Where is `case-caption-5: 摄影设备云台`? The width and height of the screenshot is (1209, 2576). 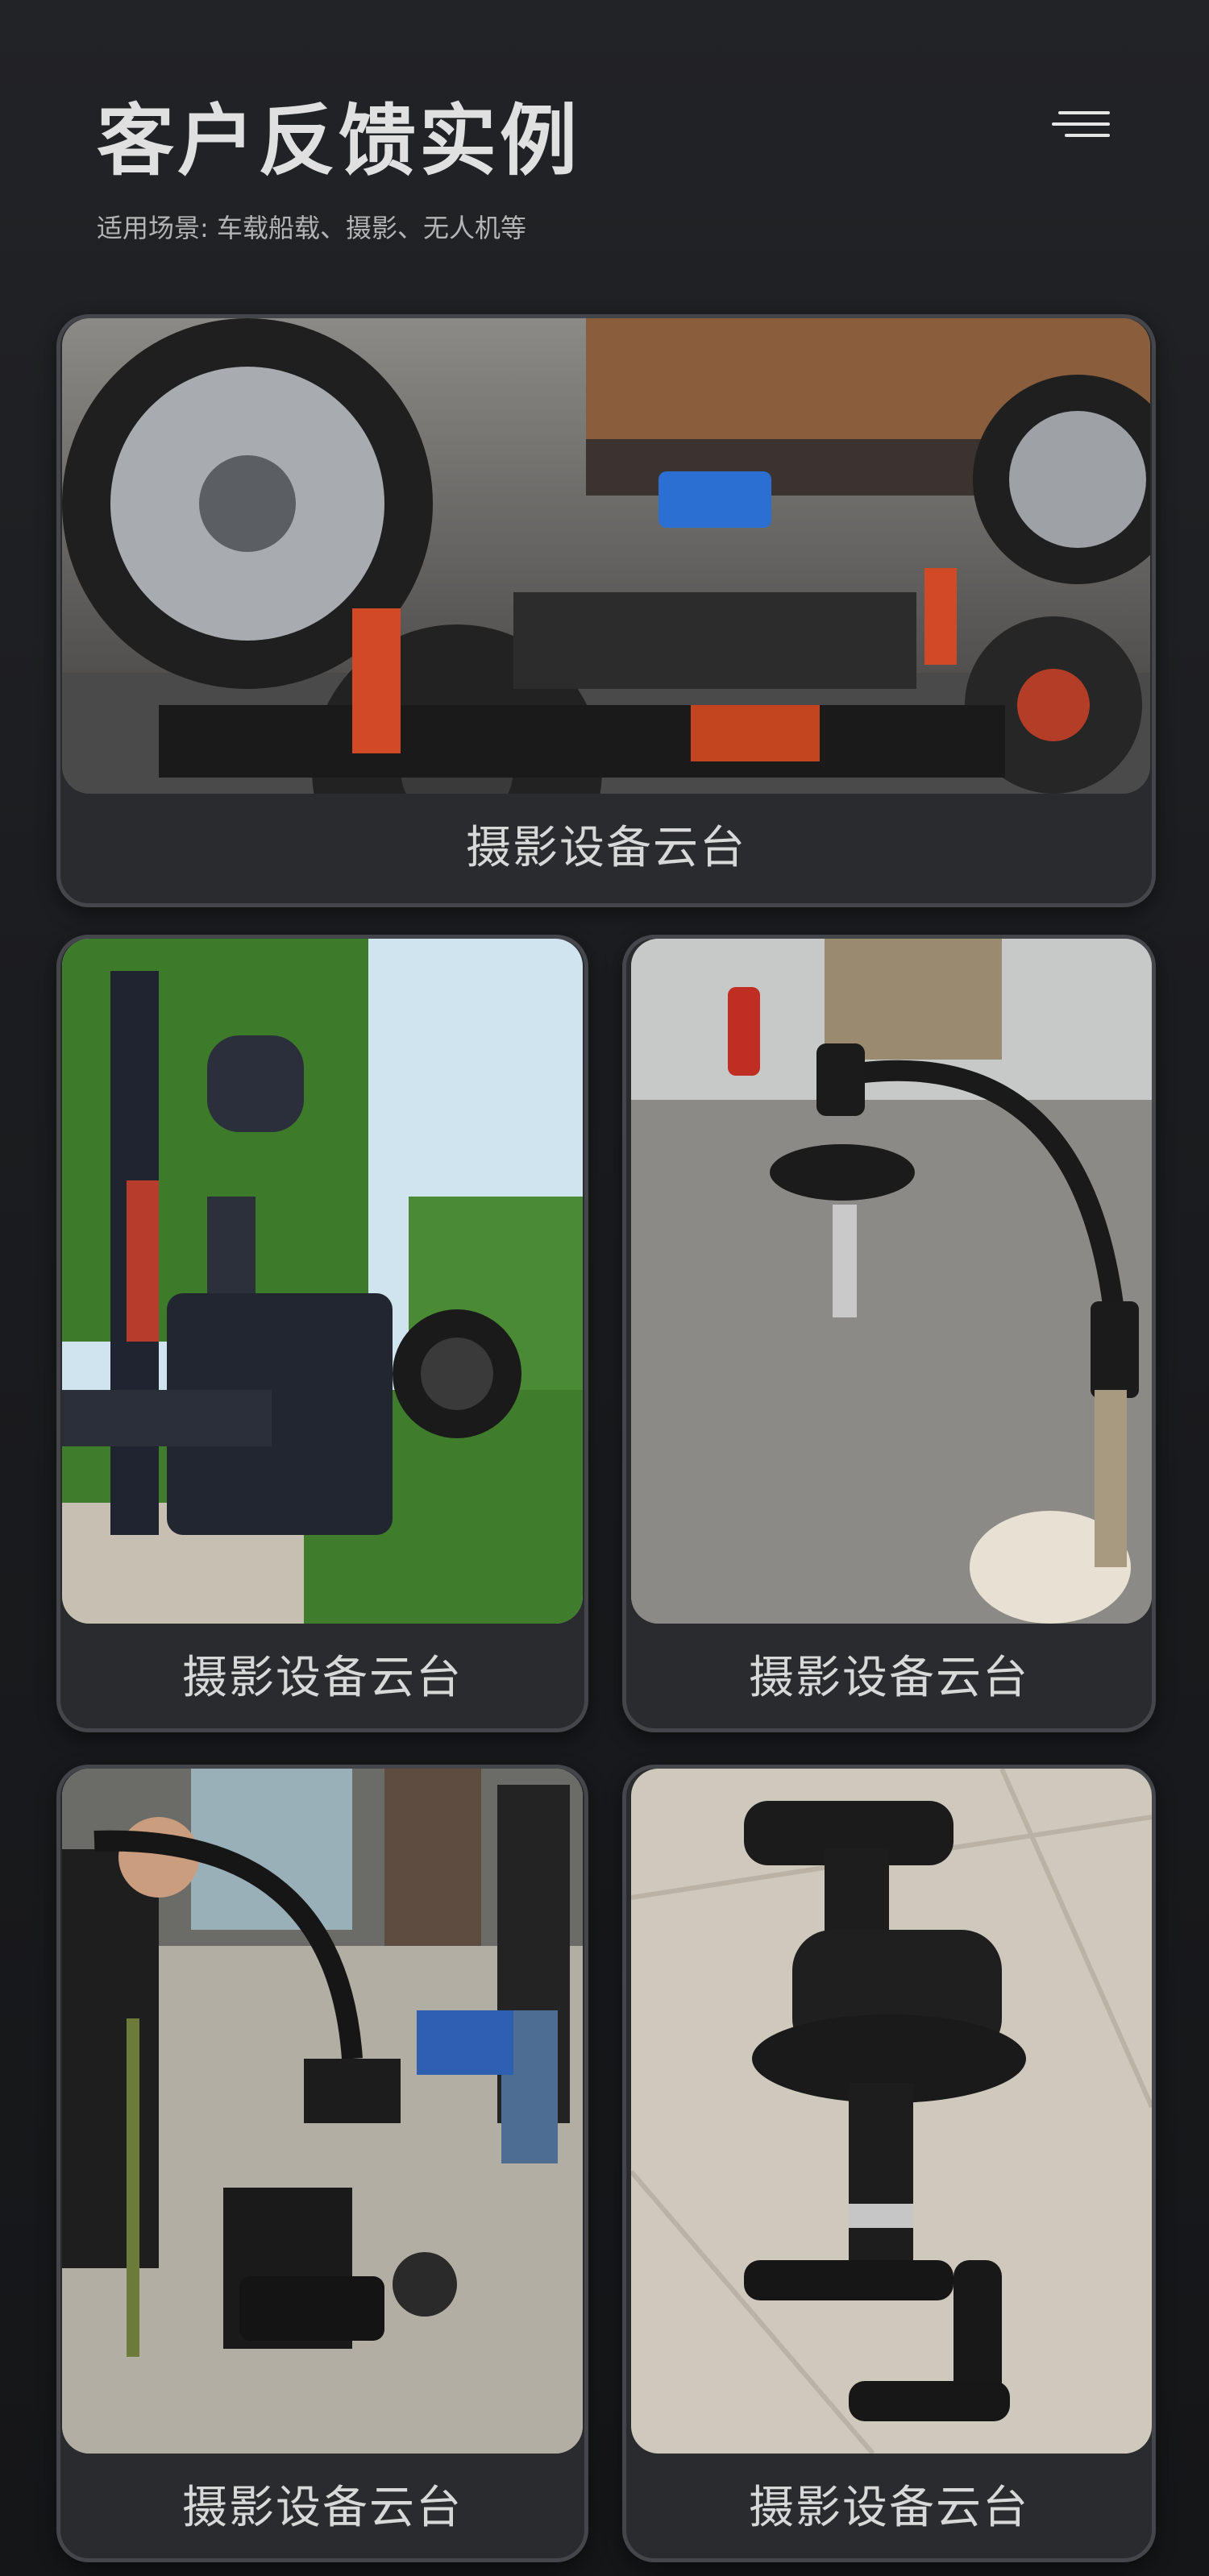
case-caption-5: 摄影设备云台 is located at coordinates (889, 2508).